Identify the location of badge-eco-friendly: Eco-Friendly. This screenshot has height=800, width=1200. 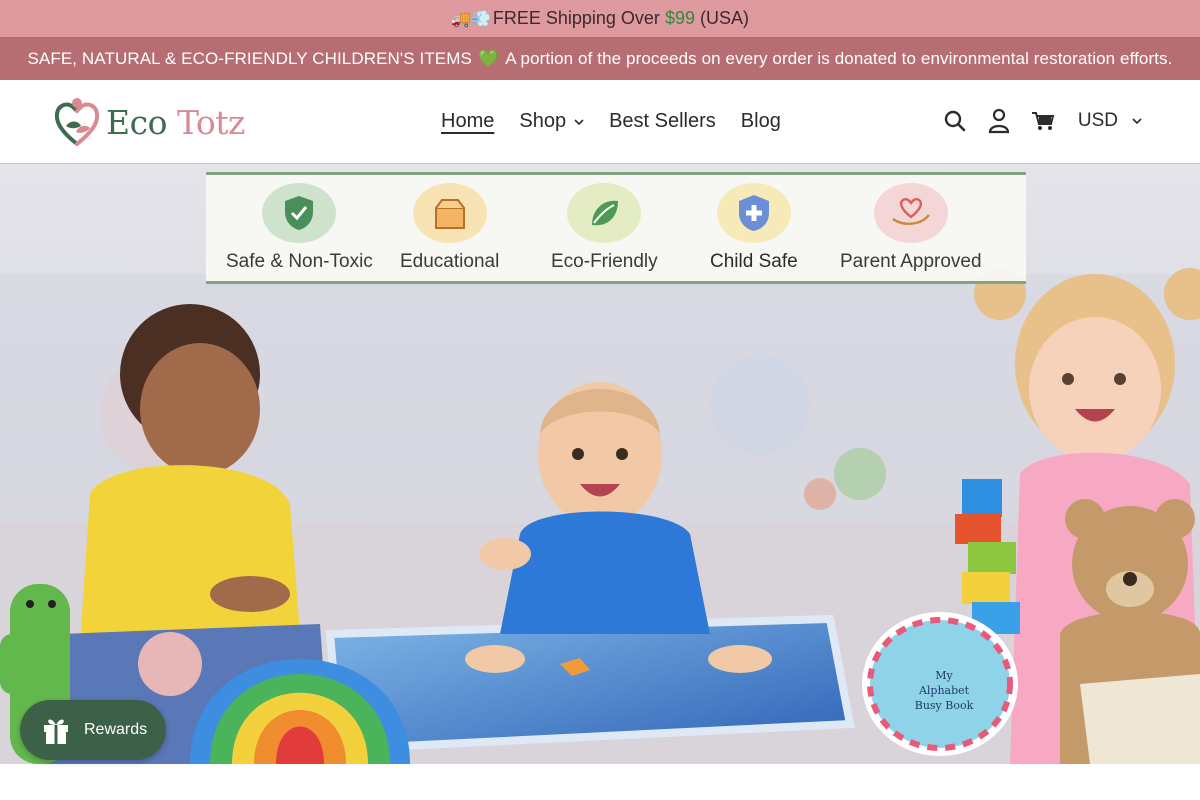
(604, 228).